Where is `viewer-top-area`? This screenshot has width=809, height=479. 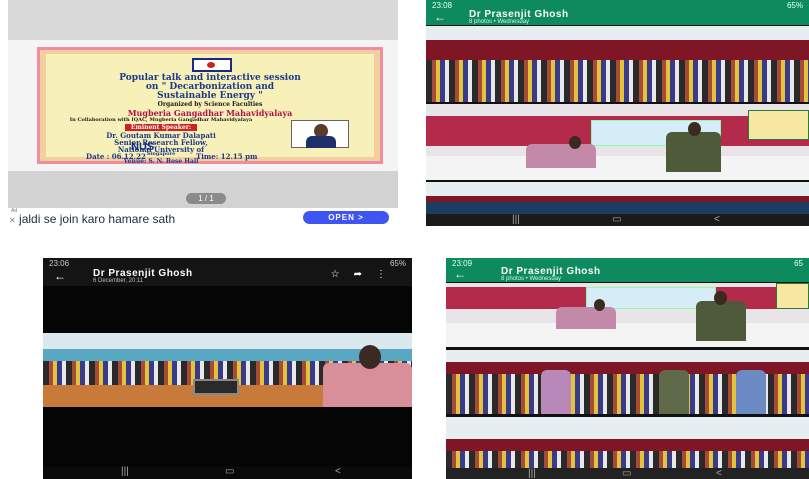
viewer-top-area is located at coordinates (203, 20).